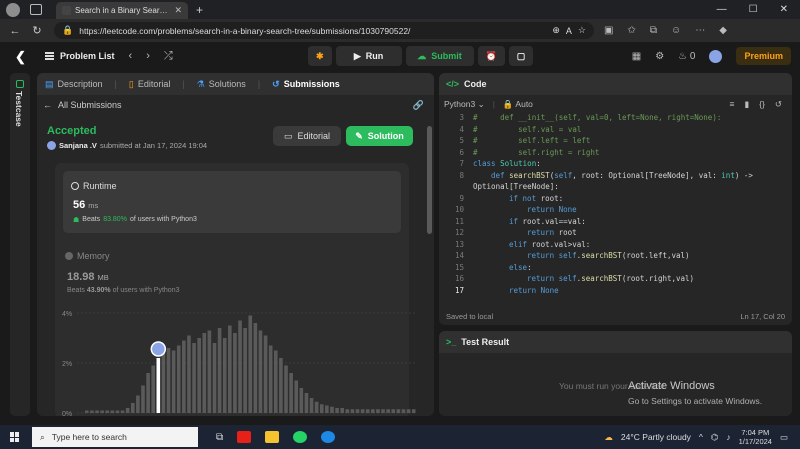  I want to click on bookmark-icon: ▮, so click(747, 104).